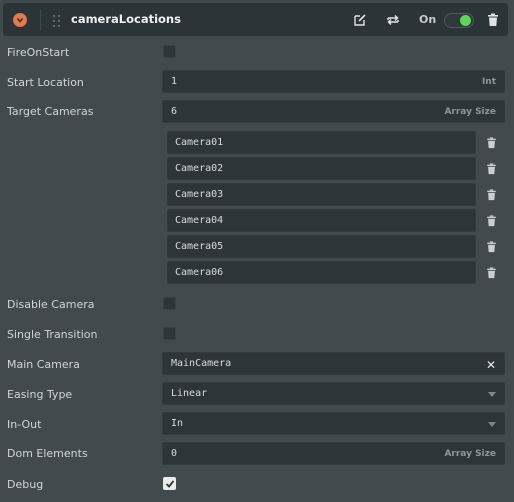 The height and width of the screenshot is (502, 514). What do you see at coordinates (38, 52) in the screenshot?
I see `fire-on-start-label: FireOnStart` at bounding box center [38, 52].